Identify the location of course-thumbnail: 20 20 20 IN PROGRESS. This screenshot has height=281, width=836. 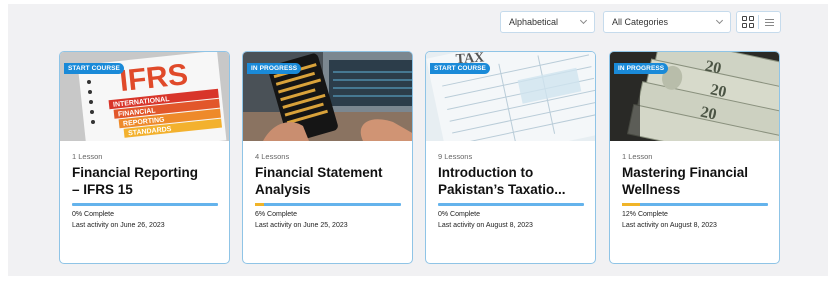
(694, 96).